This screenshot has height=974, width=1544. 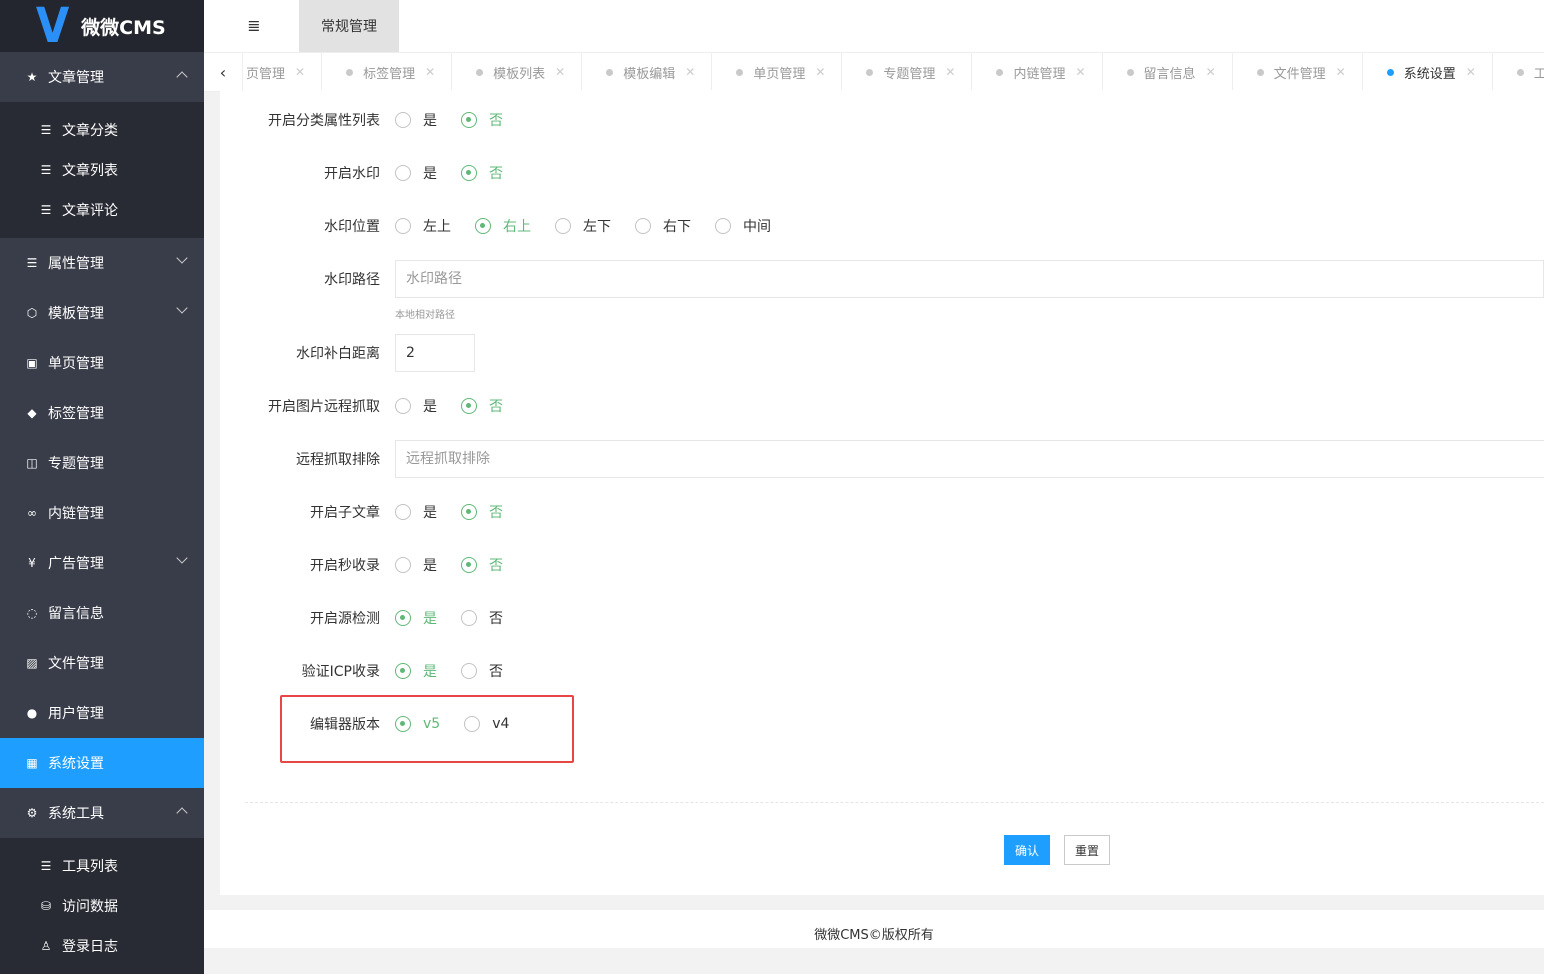 What do you see at coordinates (223, 72) in the screenshot?
I see `tab-prev-icon: ‹` at bounding box center [223, 72].